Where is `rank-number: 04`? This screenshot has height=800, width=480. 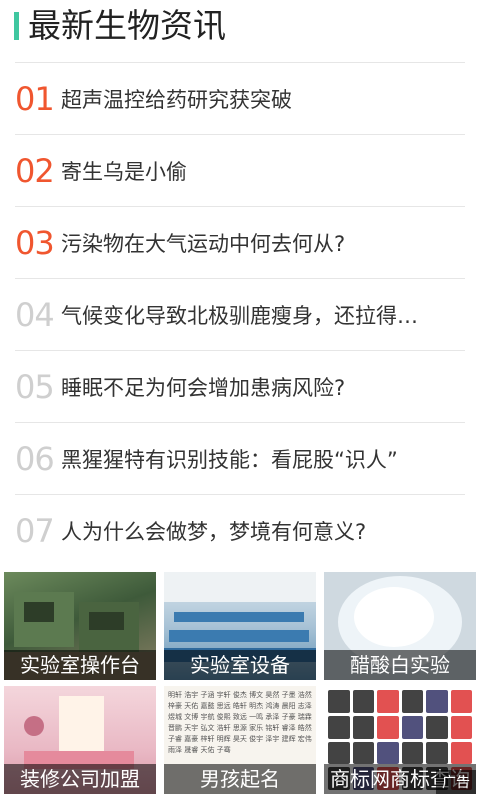 rank-number: 04 is located at coordinates (35, 314).